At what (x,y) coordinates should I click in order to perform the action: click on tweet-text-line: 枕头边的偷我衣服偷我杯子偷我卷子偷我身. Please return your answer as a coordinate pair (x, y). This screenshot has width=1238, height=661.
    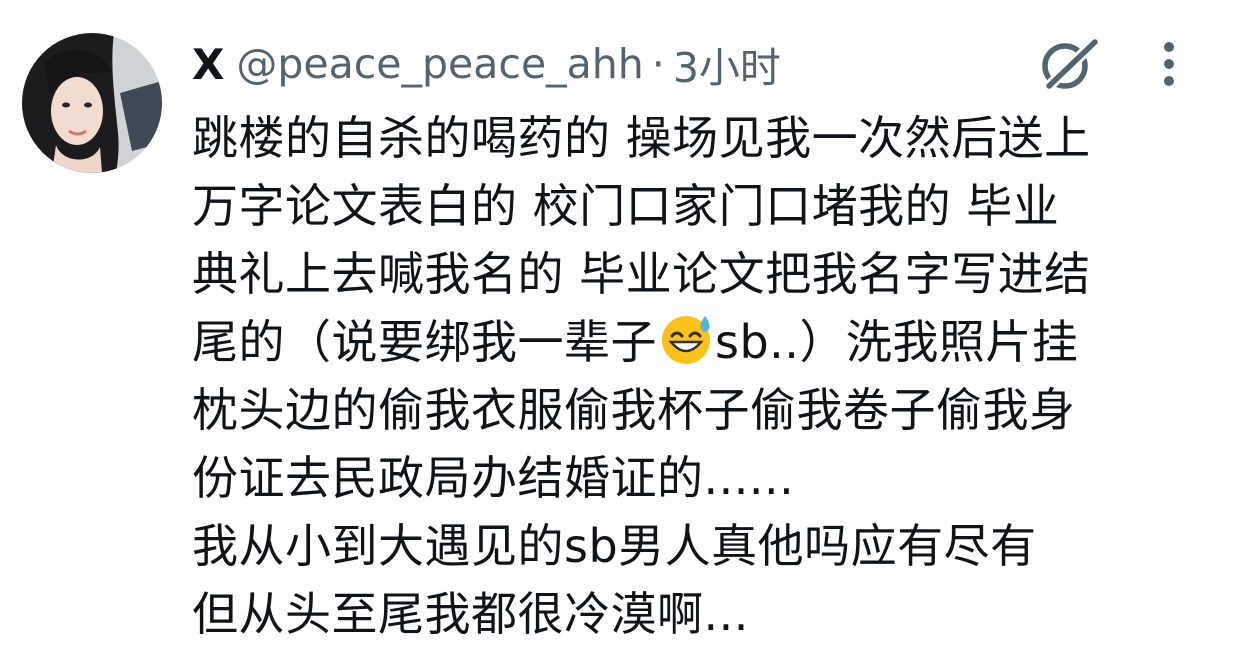
    Looking at the image, I should click on (634, 410).